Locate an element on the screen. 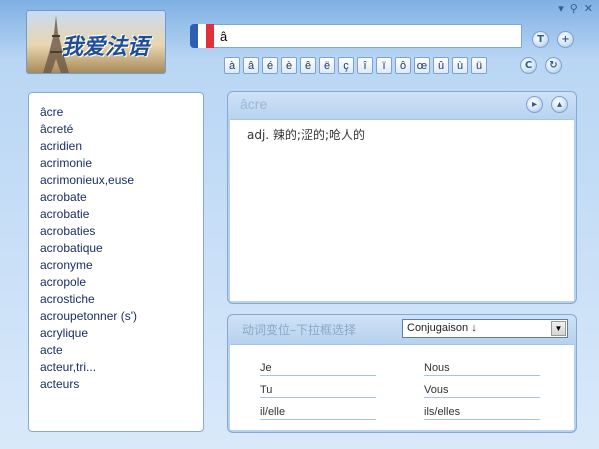 The image size is (599, 449). list-item: acroupetonner (s') is located at coordinates (121, 316).